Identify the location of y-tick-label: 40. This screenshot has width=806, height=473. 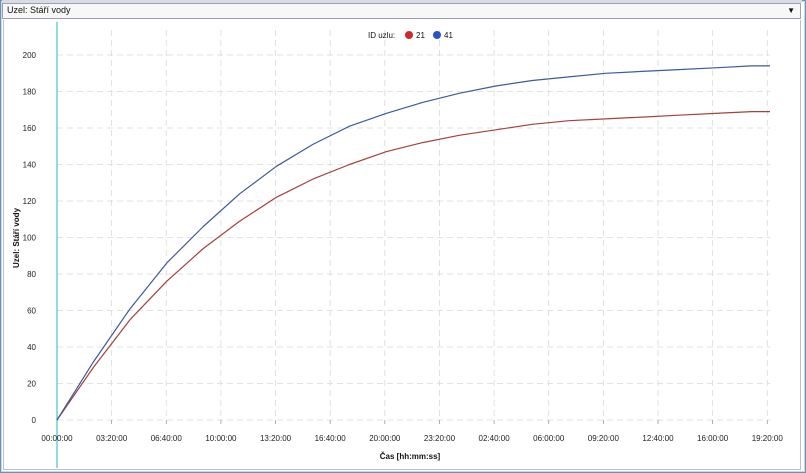
(31, 347).